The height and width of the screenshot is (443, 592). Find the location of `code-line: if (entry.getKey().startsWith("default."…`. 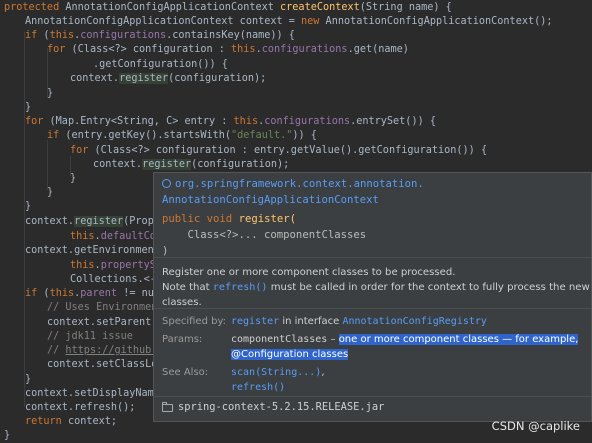

code-line: if (entry.getKey().startsWith("default."… is located at coordinates (182, 136).